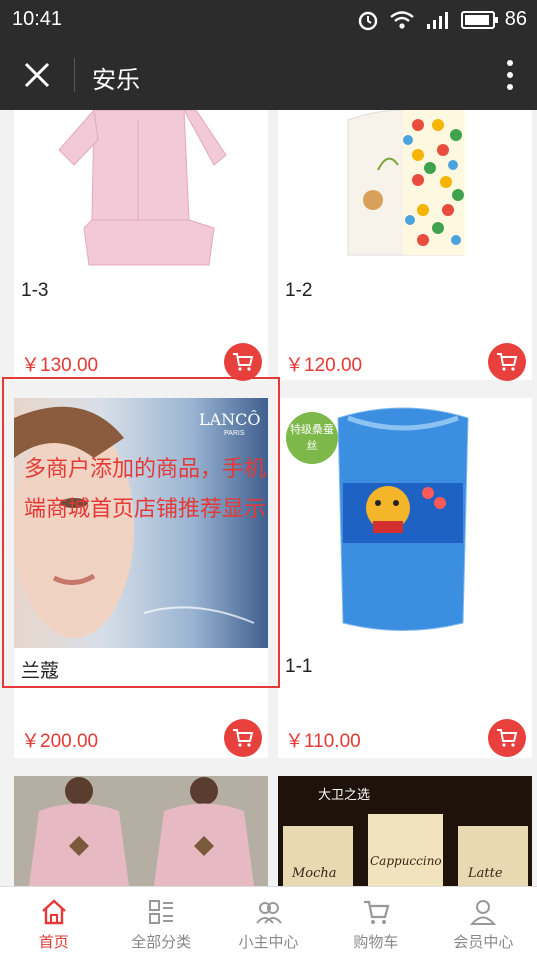  I want to click on tab-label: 会员中心, so click(483, 942).